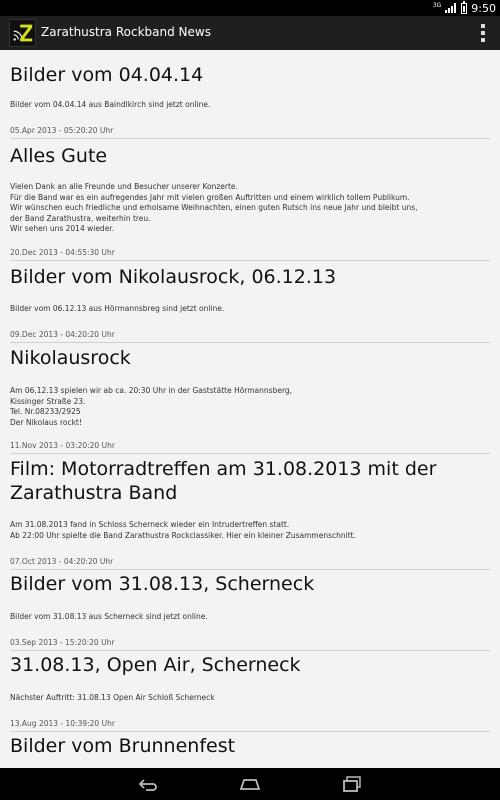 The width and height of the screenshot is (500, 800). What do you see at coordinates (250, 156) in the screenshot?
I see `news-item: Alles Gute` at bounding box center [250, 156].